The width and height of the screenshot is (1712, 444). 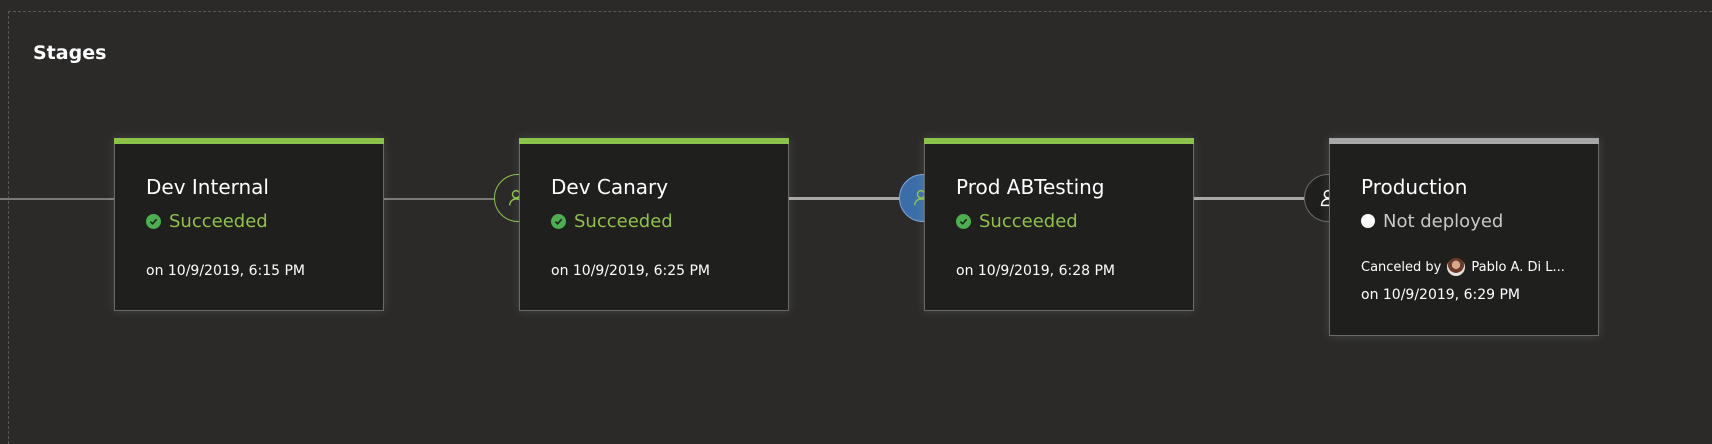 I want to click on empty-circle-icon, so click(x=1368, y=221).